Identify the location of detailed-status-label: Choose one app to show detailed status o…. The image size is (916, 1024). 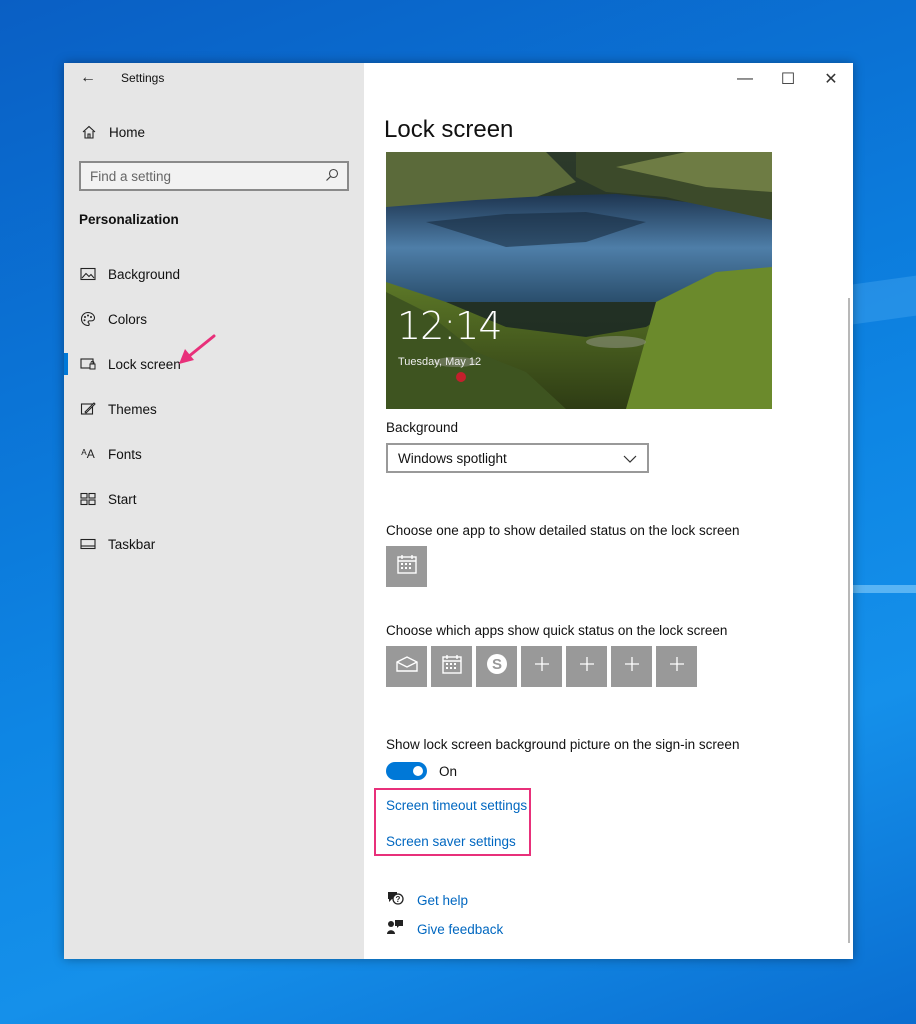
(563, 530).